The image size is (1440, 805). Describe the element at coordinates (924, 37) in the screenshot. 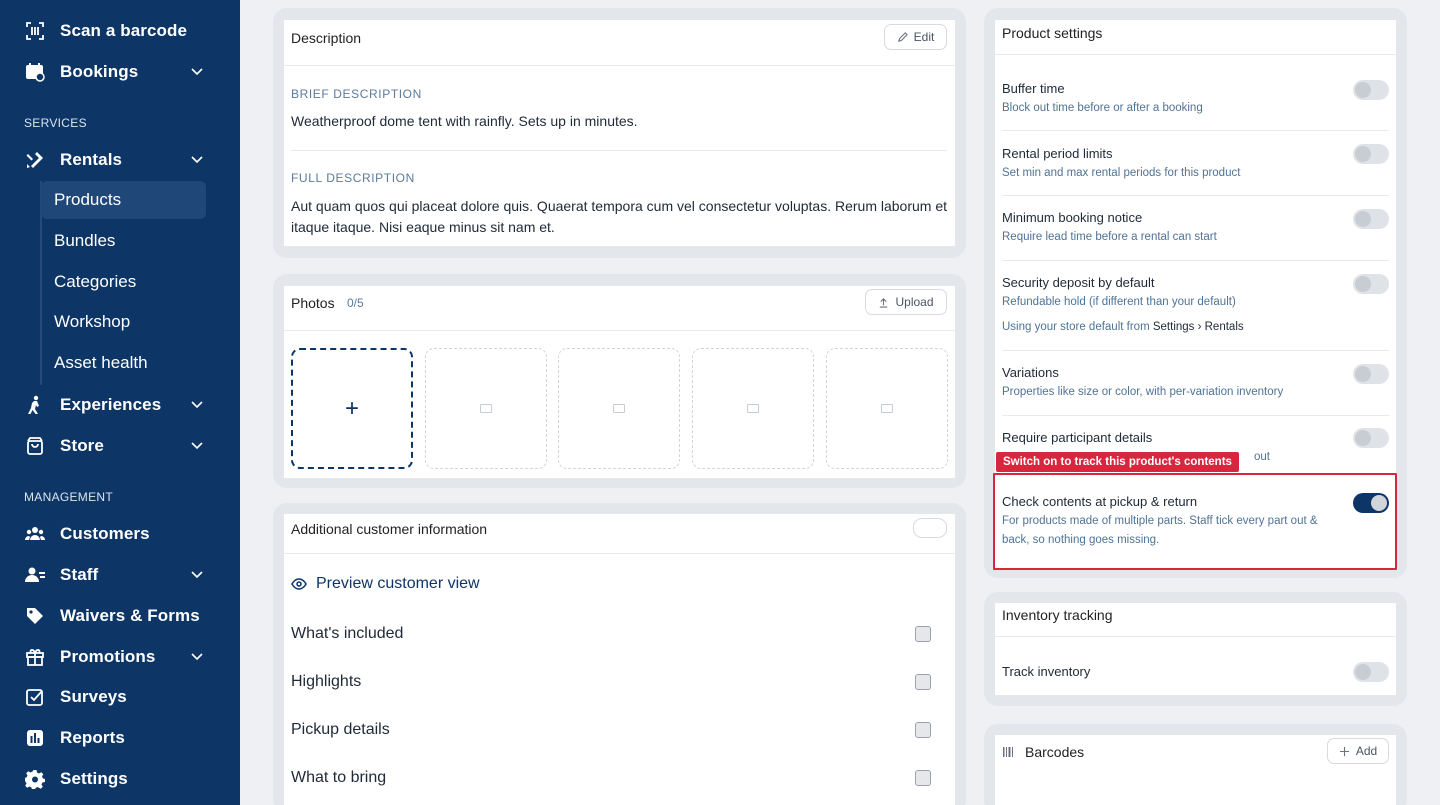

I see `edit-label: Edit` at that location.